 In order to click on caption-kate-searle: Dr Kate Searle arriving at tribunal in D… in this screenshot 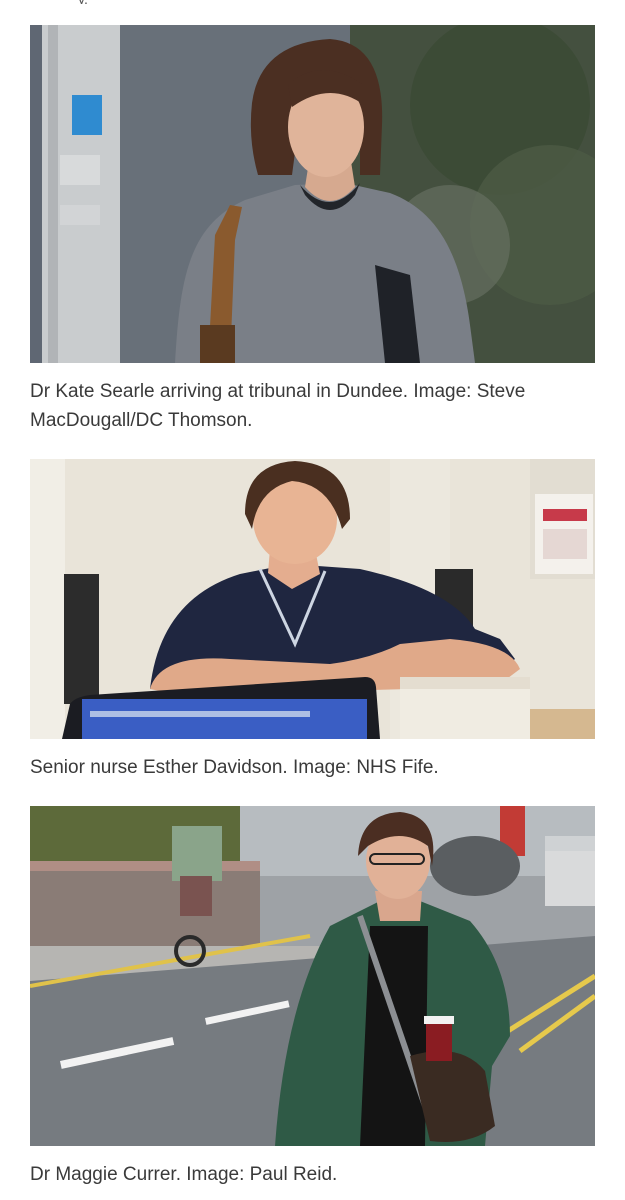, I will do `click(278, 406)`.